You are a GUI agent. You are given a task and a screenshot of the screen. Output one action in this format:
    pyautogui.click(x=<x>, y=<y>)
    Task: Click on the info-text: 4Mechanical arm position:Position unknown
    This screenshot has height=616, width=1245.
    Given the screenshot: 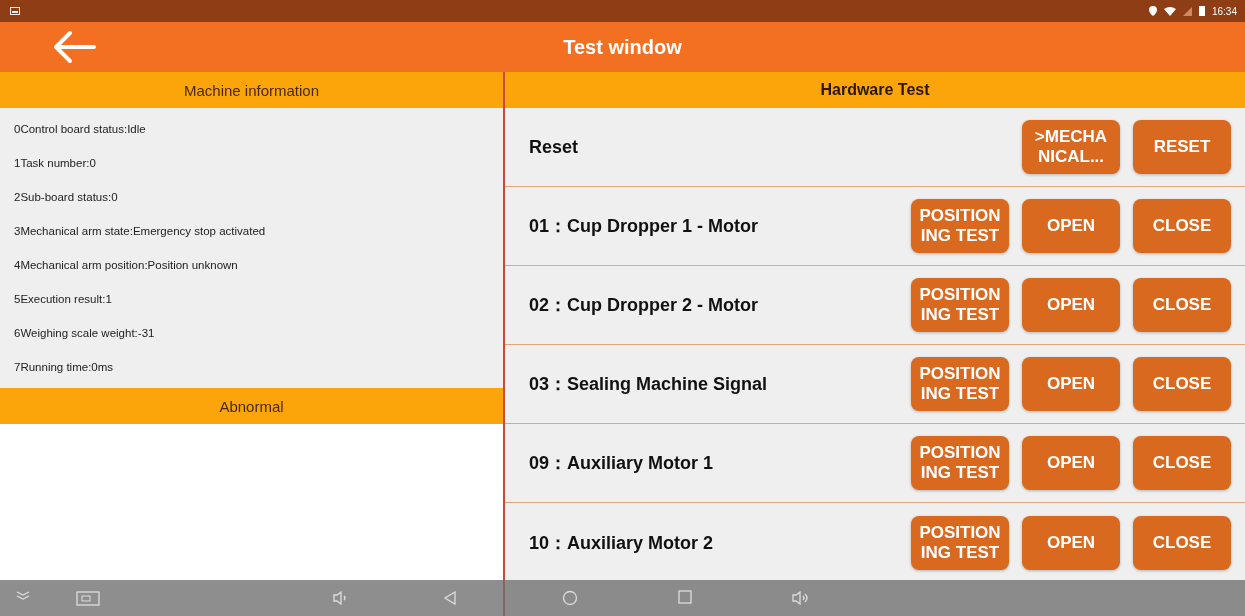 What is the action you would take?
    pyautogui.click(x=126, y=265)
    